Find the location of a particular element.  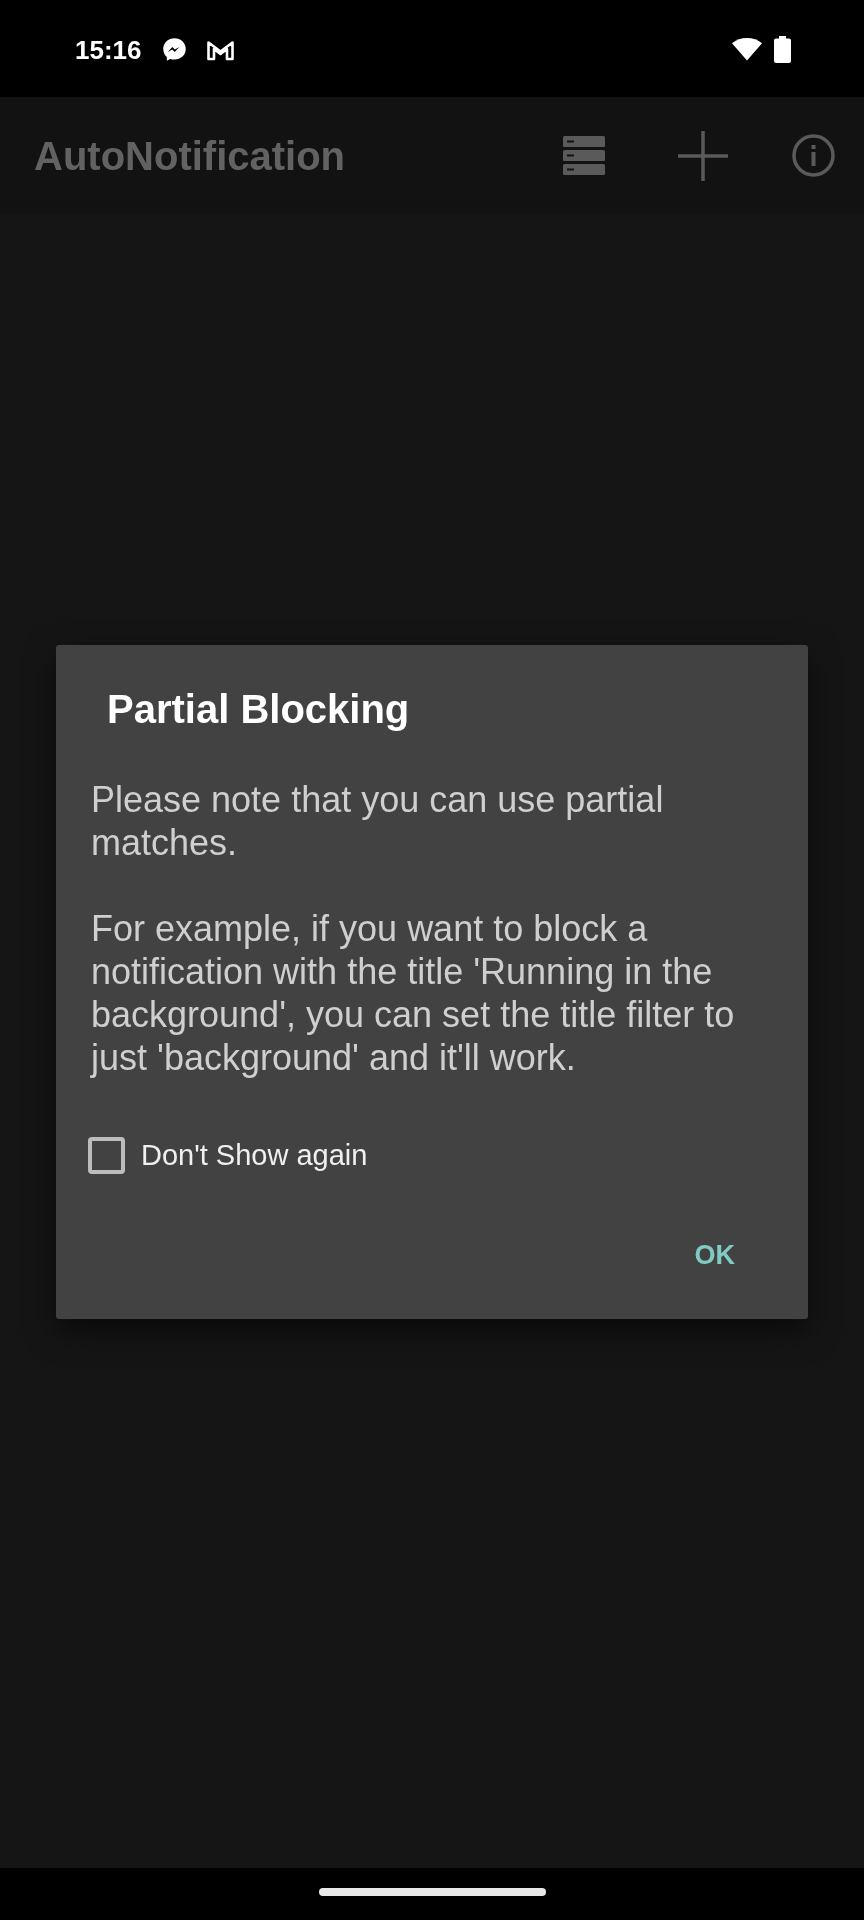

checkbox is located at coordinates (106, 1155).